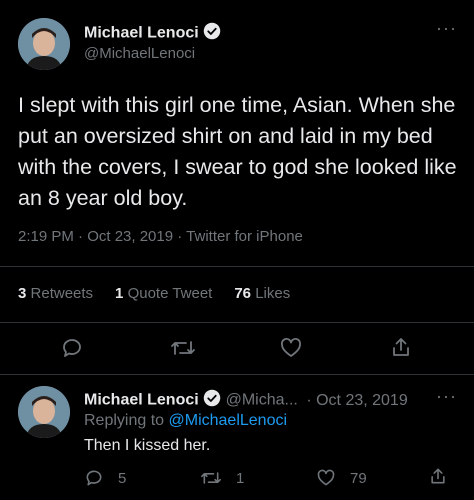 The width and height of the screenshot is (474, 500). Describe the element at coordinates (438, 476) in the screenshot. I see `reply-share-icon` at that location.